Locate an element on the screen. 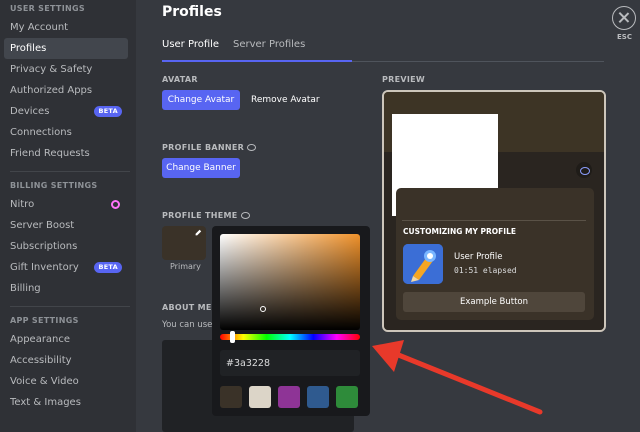 The image size is (640, 432). sidebar-item-nitro: Nitro is located at coordinates (66, 204).